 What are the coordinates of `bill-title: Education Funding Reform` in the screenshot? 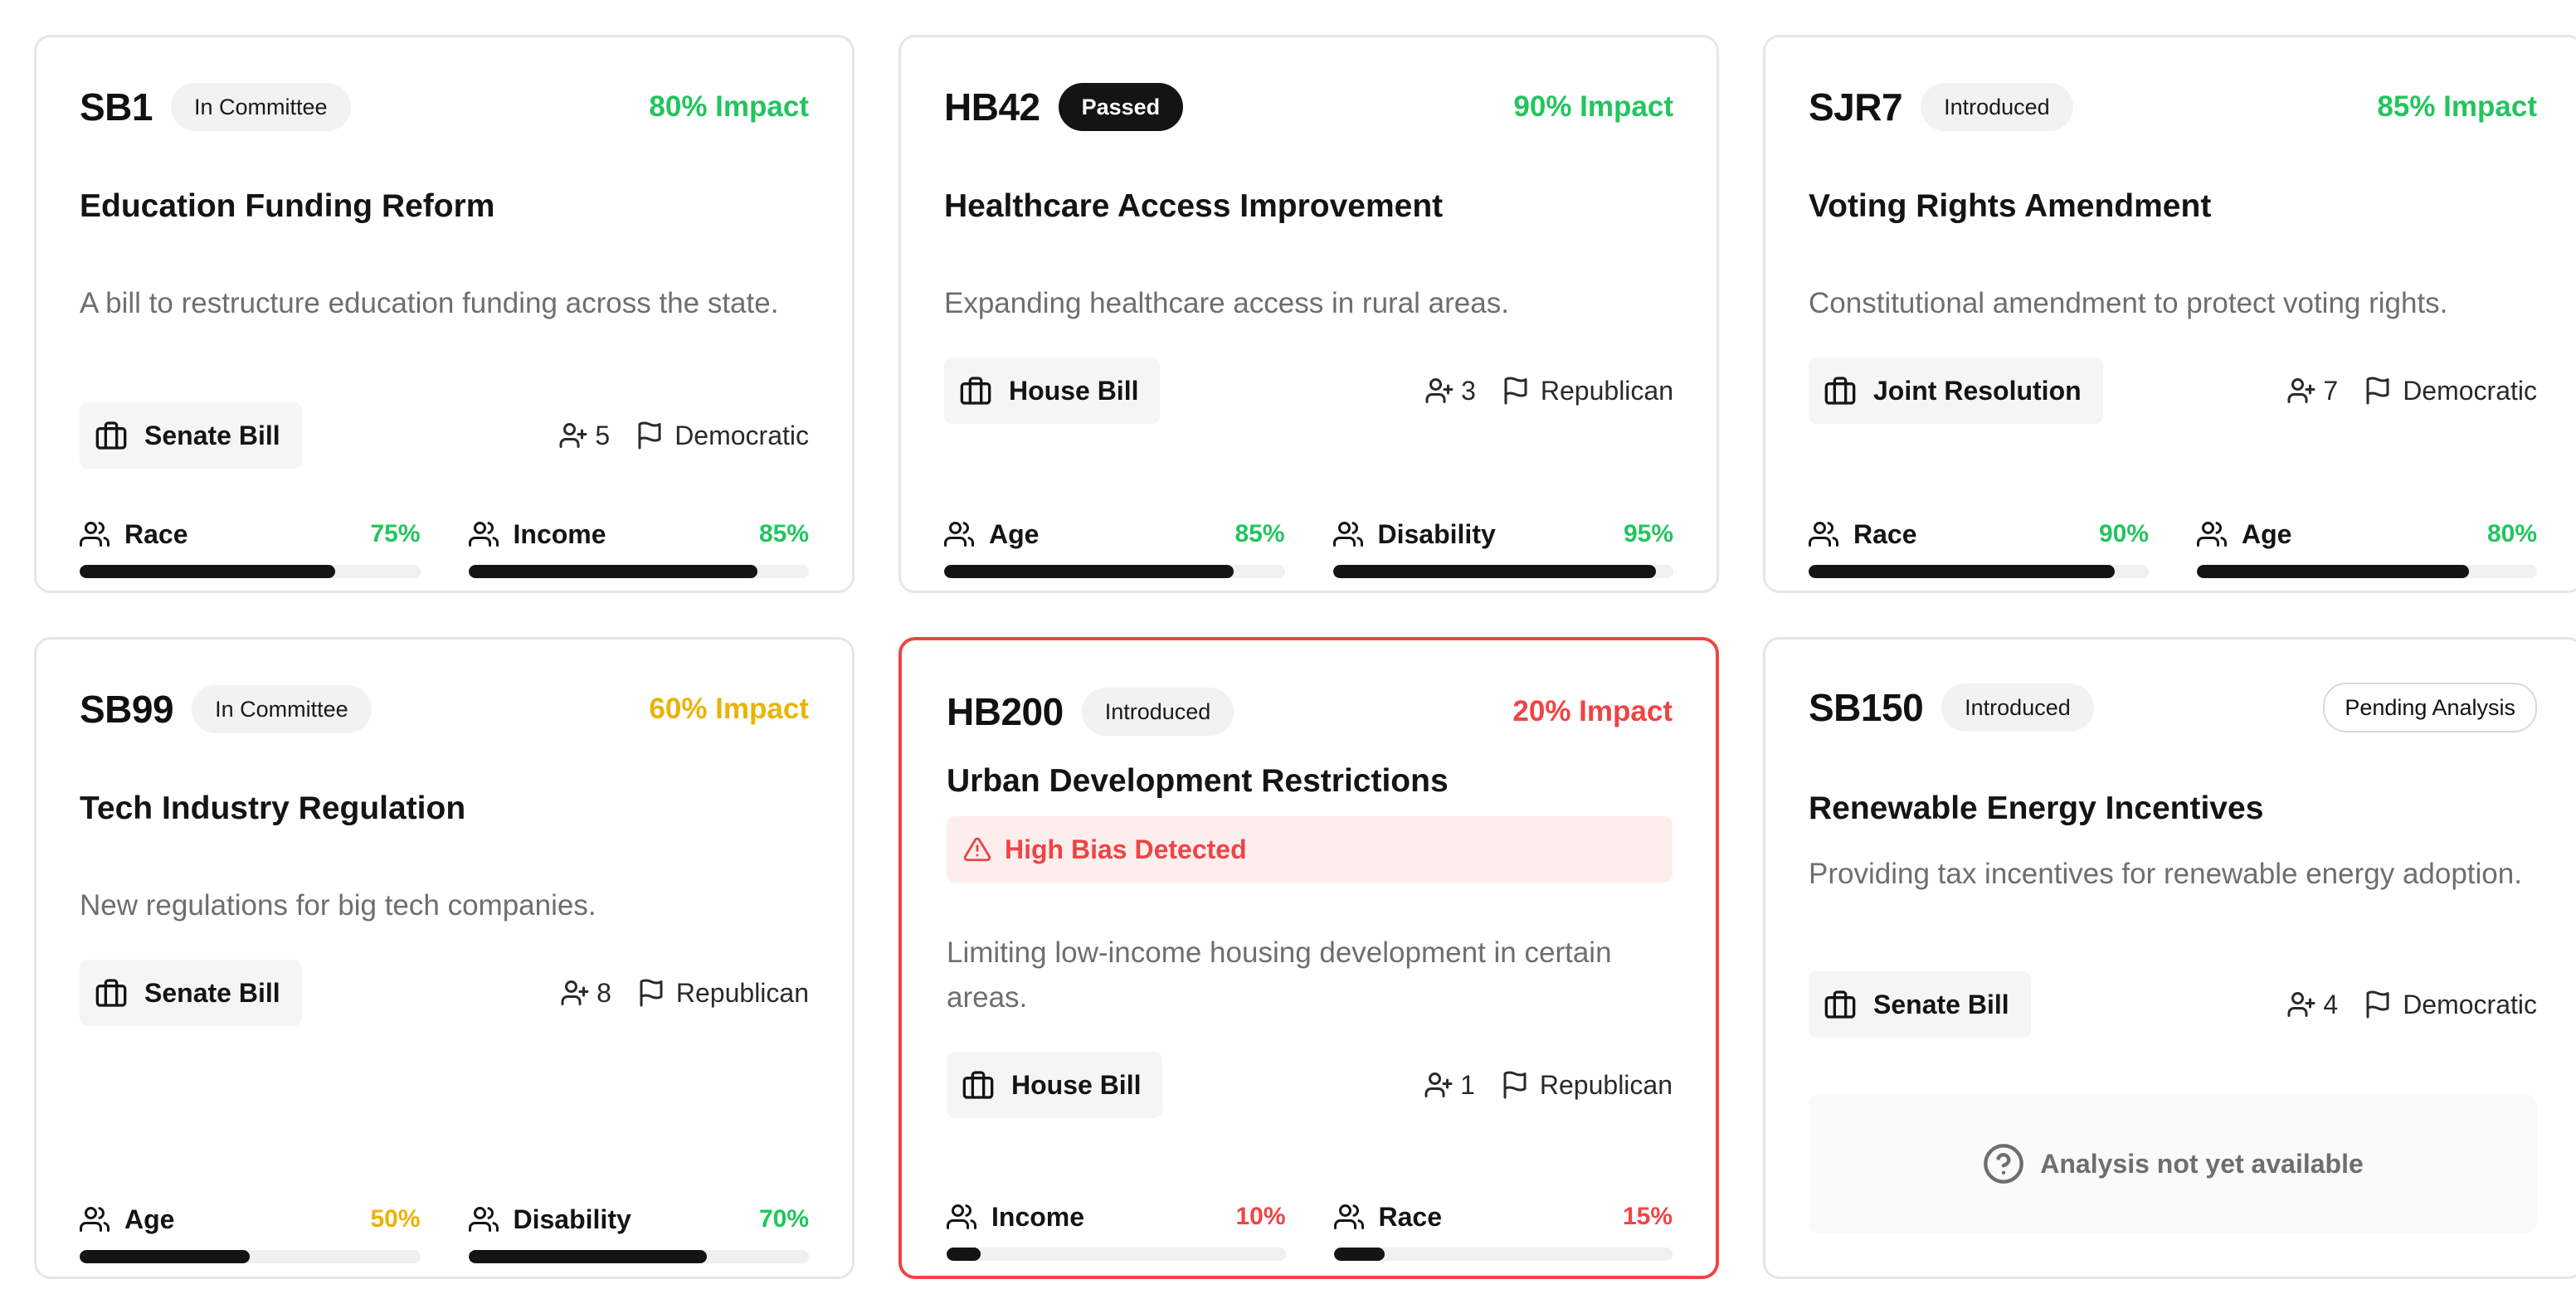 It's located at (287, 206).